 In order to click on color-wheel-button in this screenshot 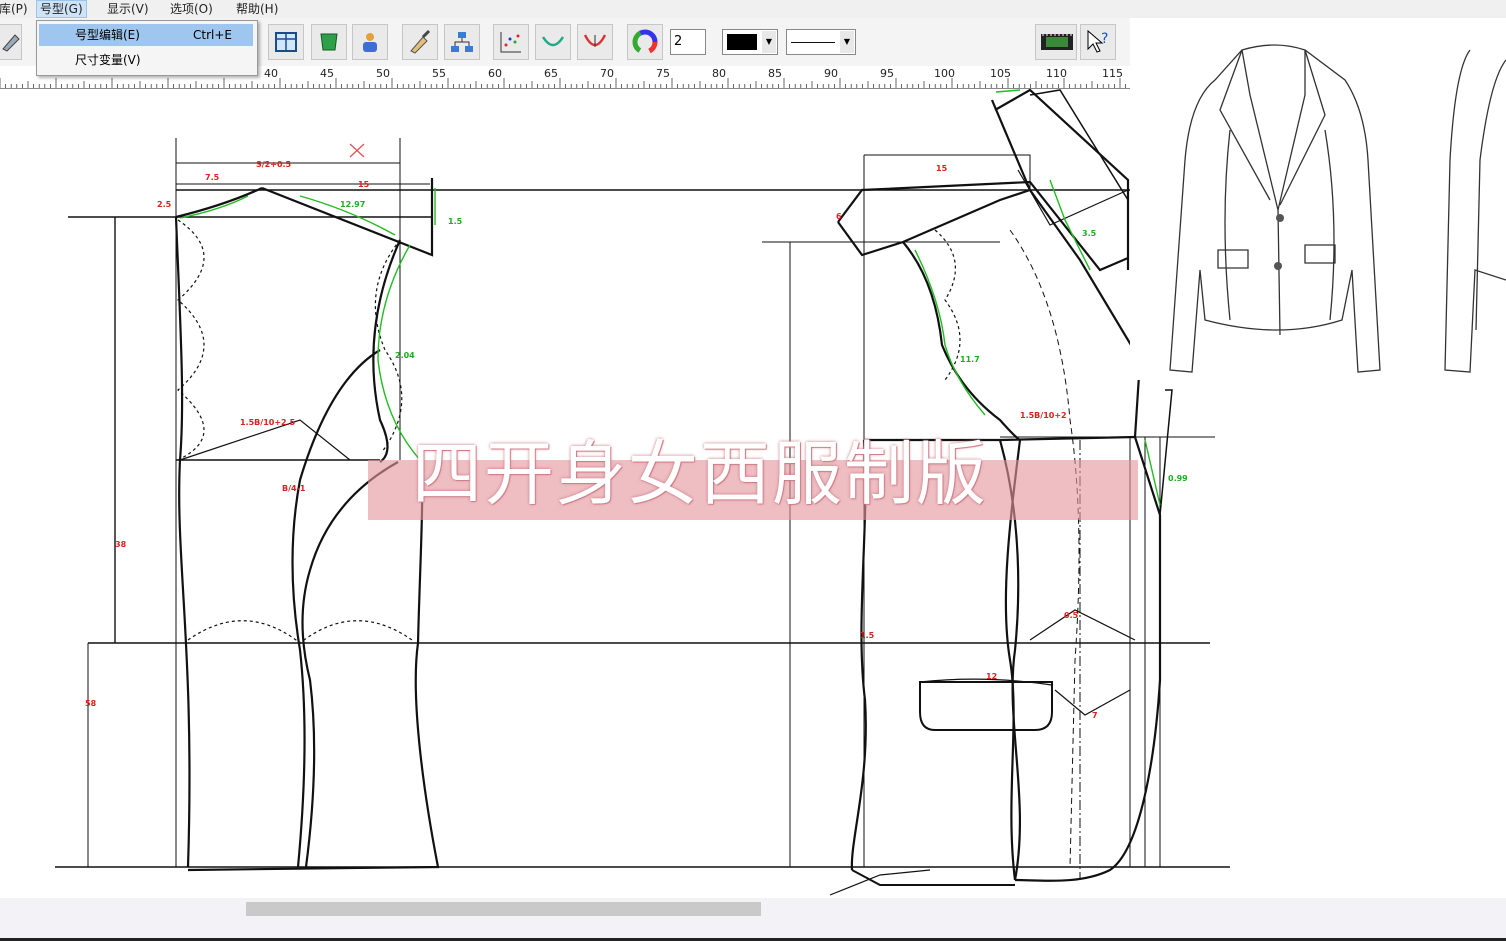, I will do `click(645, 42)`.